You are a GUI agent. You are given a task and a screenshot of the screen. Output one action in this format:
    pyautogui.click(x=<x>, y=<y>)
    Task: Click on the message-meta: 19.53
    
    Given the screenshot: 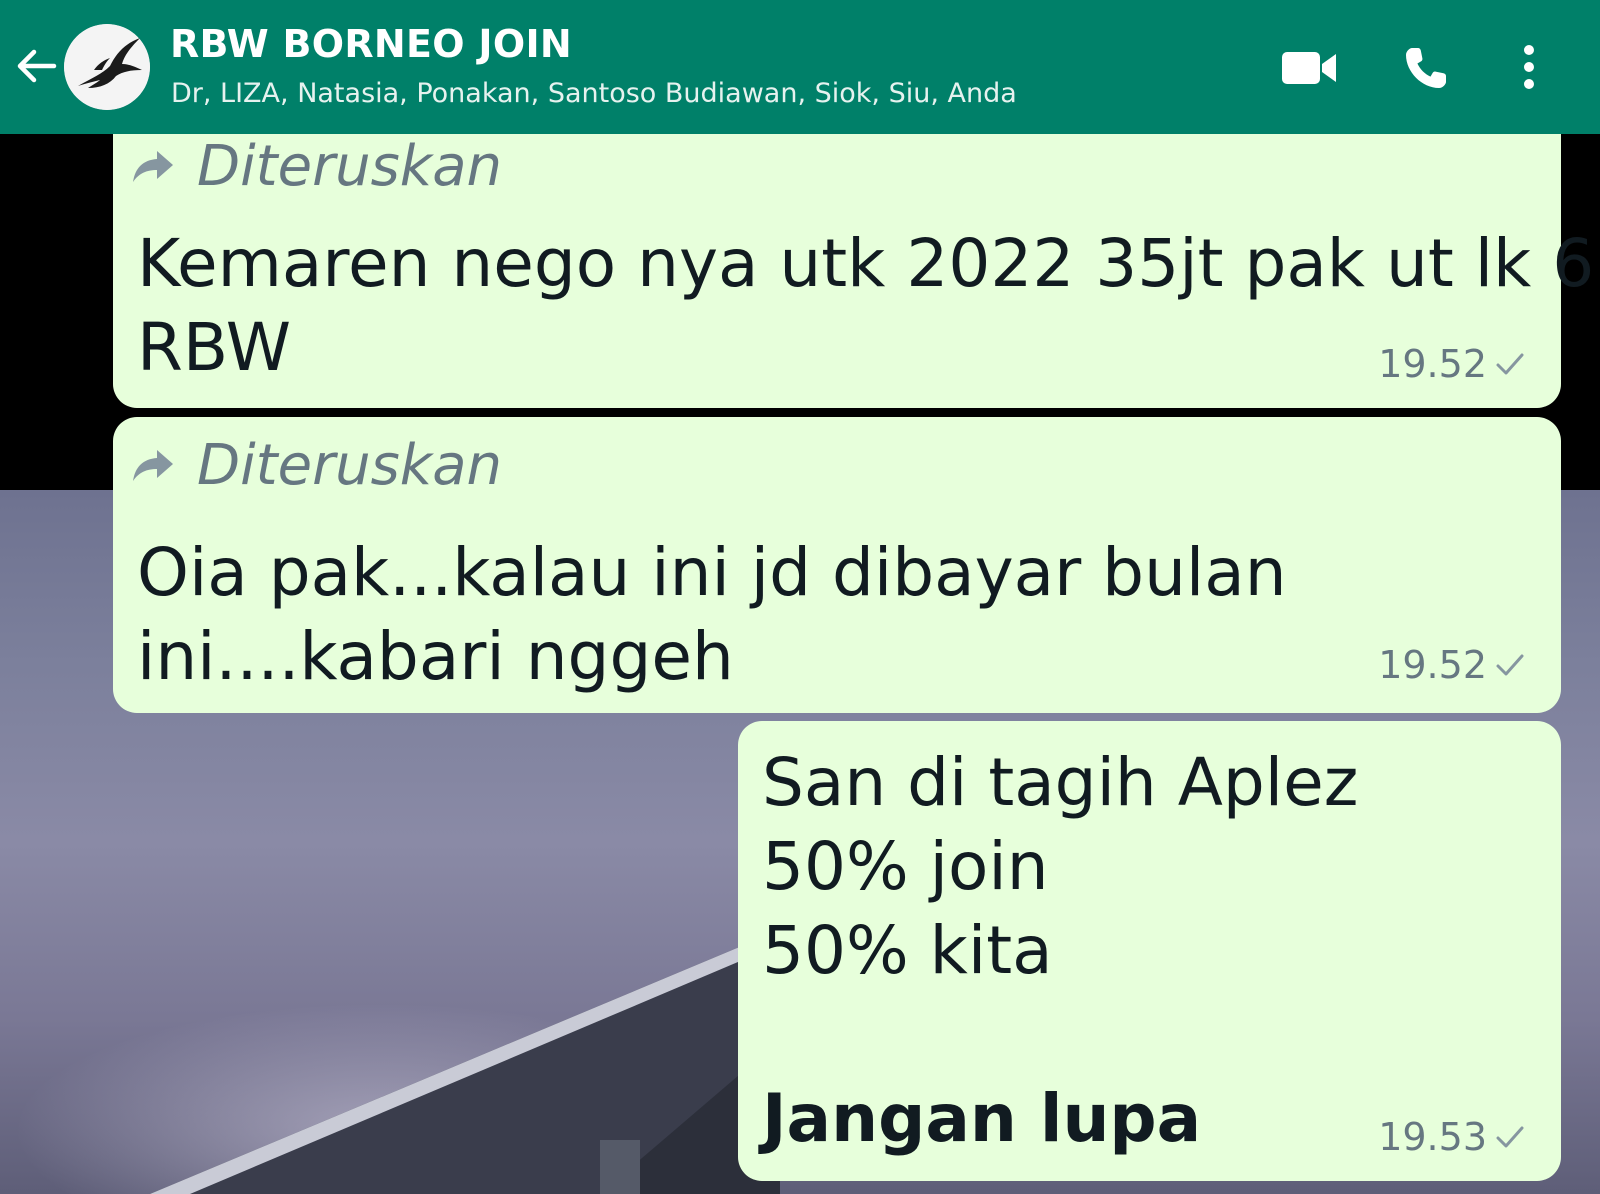 What is the action you would take?
    pyautogui.click(x=1451, y=1137)
    